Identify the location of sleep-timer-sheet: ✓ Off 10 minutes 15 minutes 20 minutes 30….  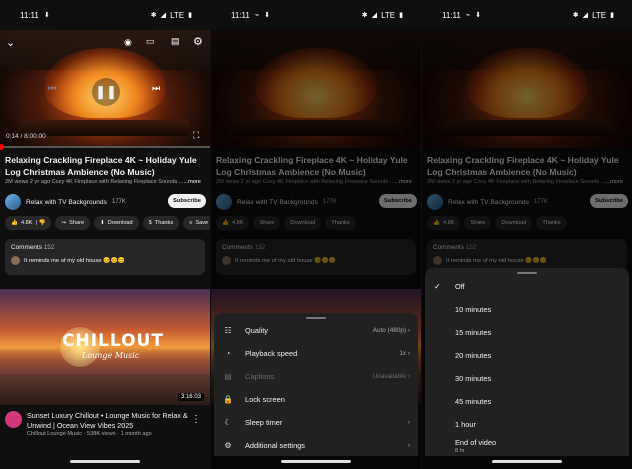
(527, 362).